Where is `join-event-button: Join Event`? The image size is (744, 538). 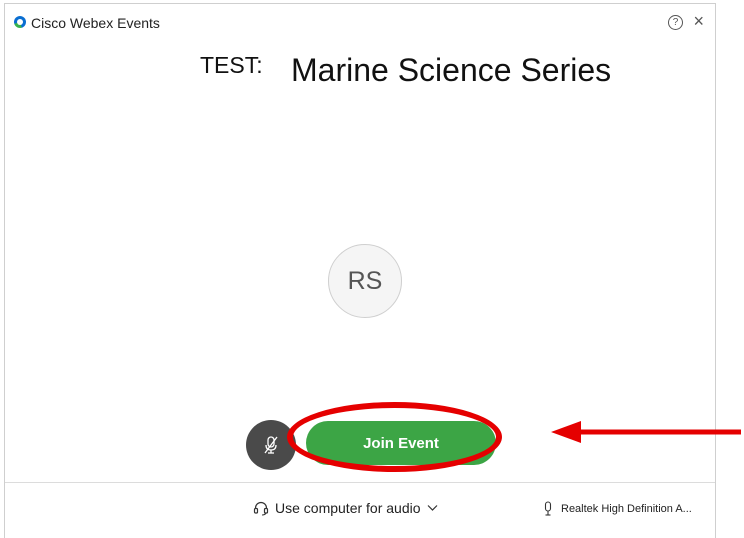
join-event-button: Join Event is located at coordinates (401, 443).